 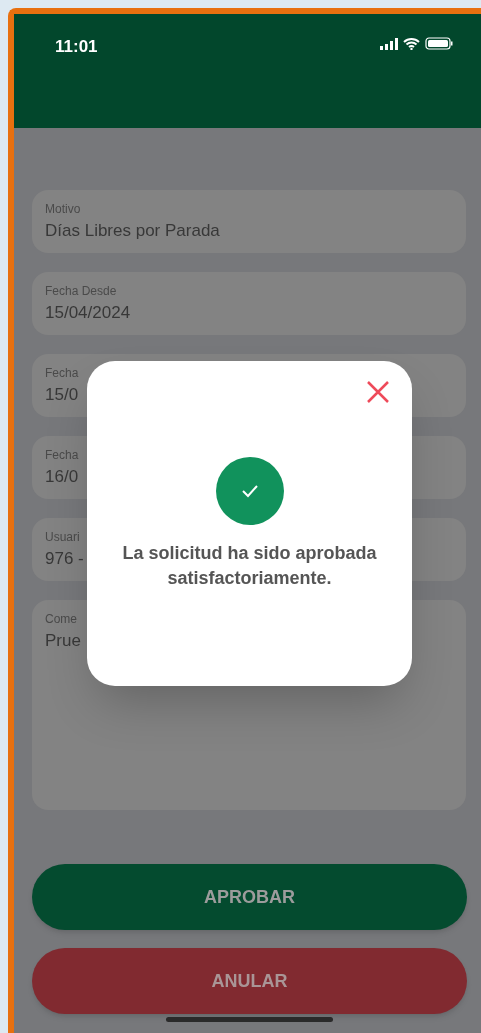 I want to click on signal-icon, so click(x=389, y=43).